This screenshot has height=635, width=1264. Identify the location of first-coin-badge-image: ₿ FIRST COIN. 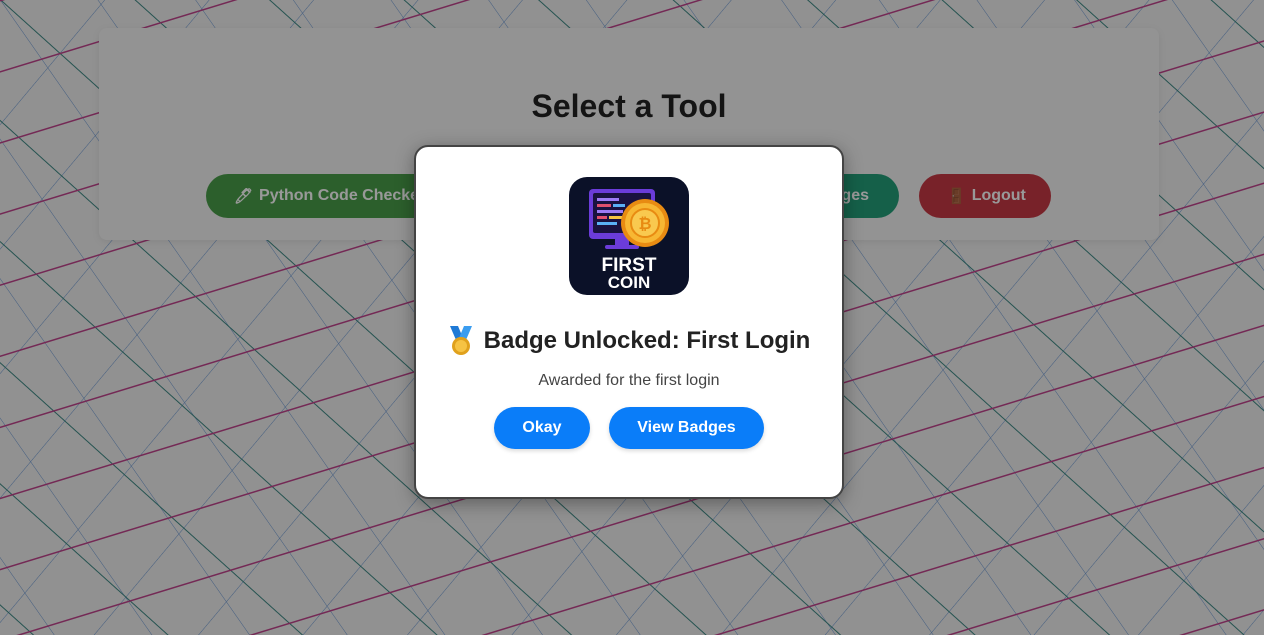
(629, 236).